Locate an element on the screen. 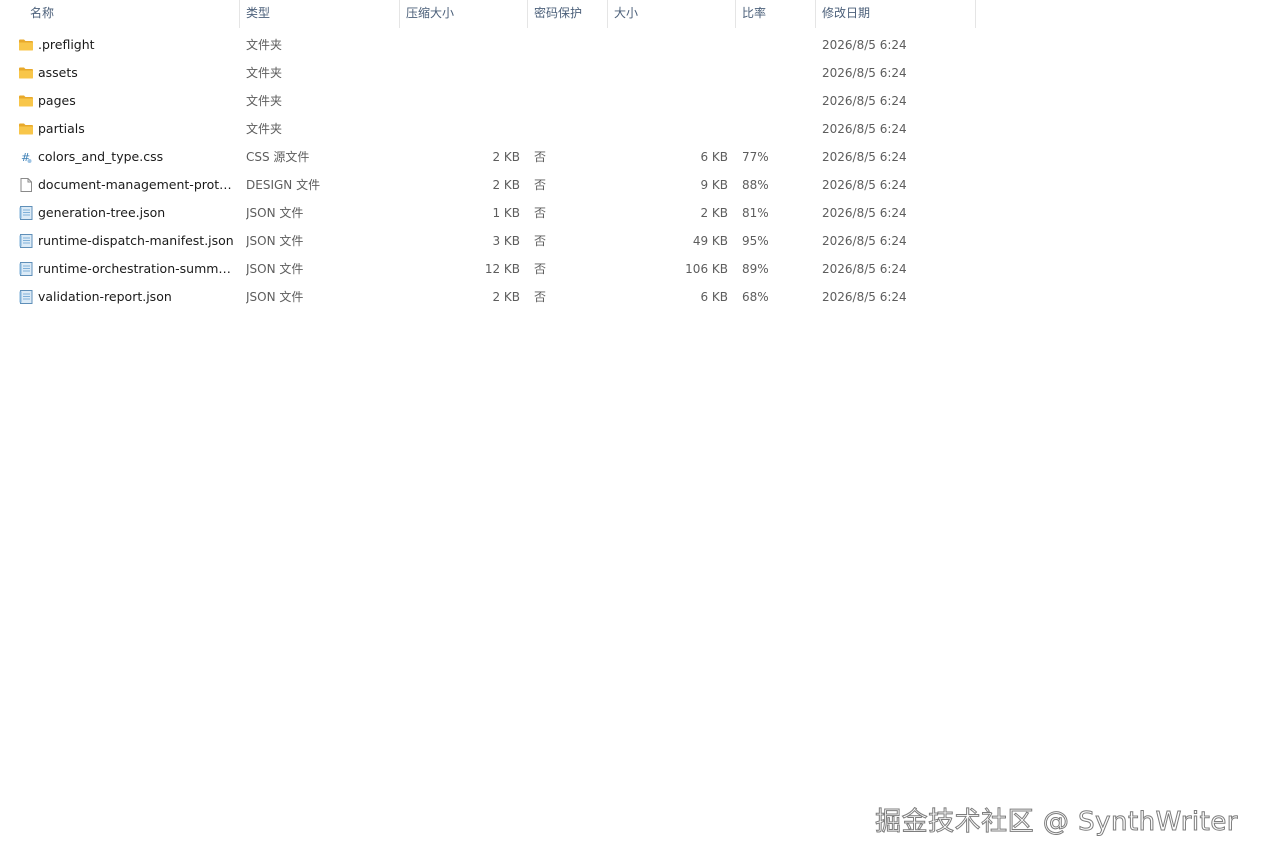 This screenshot has height=860, width=1262. column-header-name-label: 名称 is located at coordinates (42, 13).